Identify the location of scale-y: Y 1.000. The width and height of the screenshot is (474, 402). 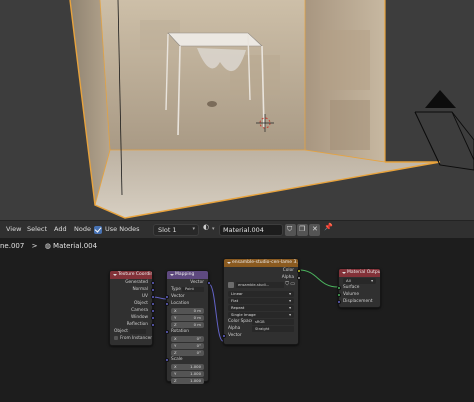
(187, 373).